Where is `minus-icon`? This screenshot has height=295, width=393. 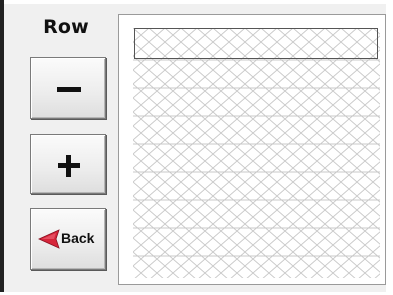
minus-icon is located at coordinates (69, 89).